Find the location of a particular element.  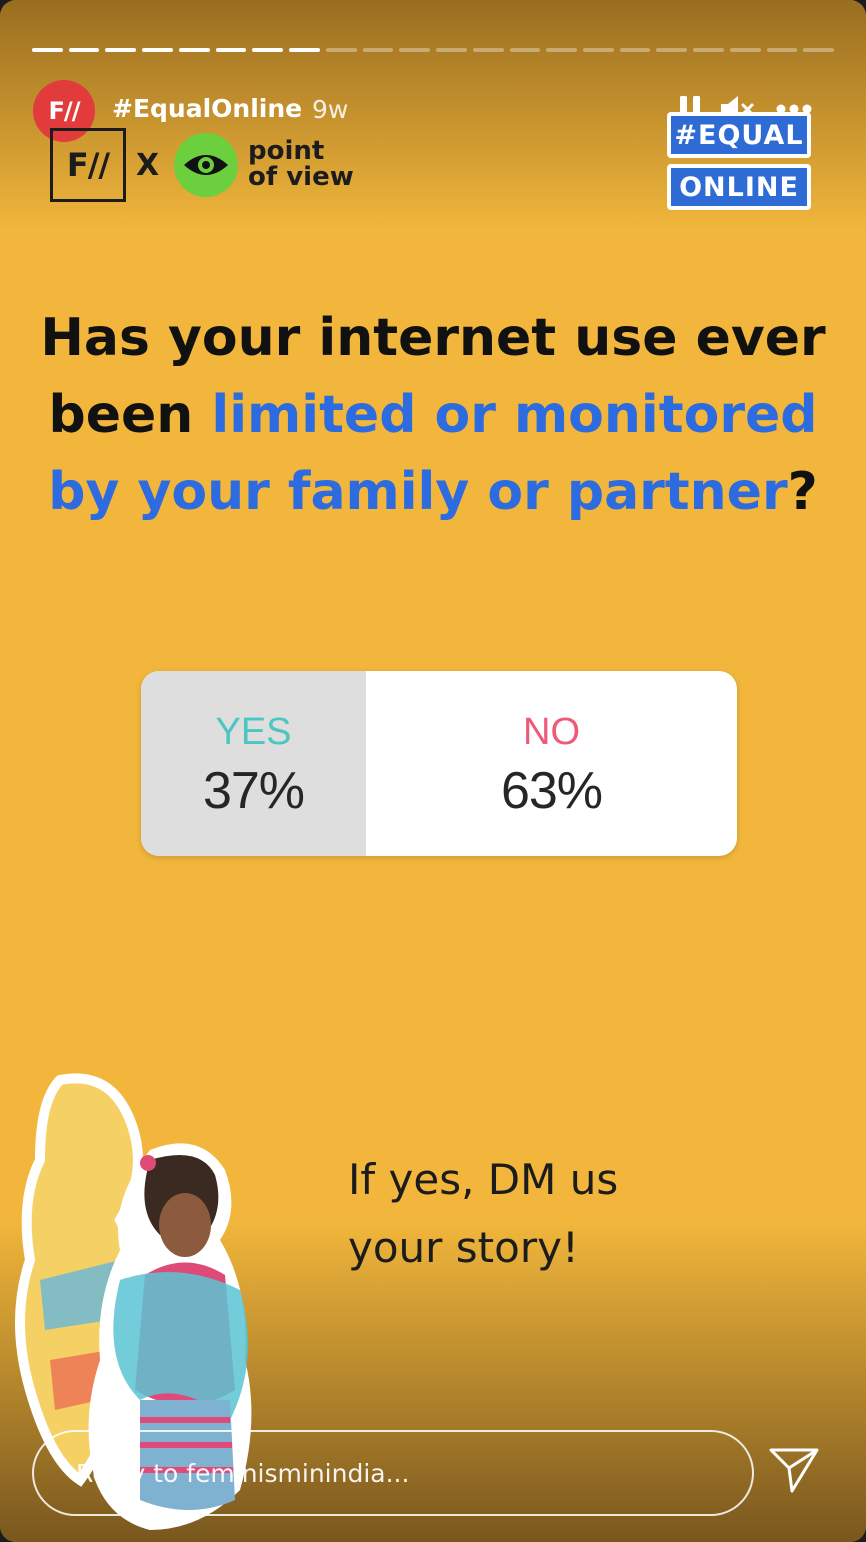

poll-option-yes: YES 37% is located at coordinates (253, 763).